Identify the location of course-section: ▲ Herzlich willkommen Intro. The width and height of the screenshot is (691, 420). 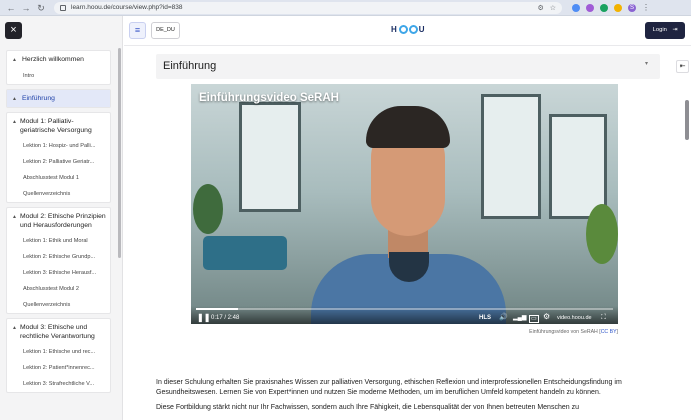
(58, 67).